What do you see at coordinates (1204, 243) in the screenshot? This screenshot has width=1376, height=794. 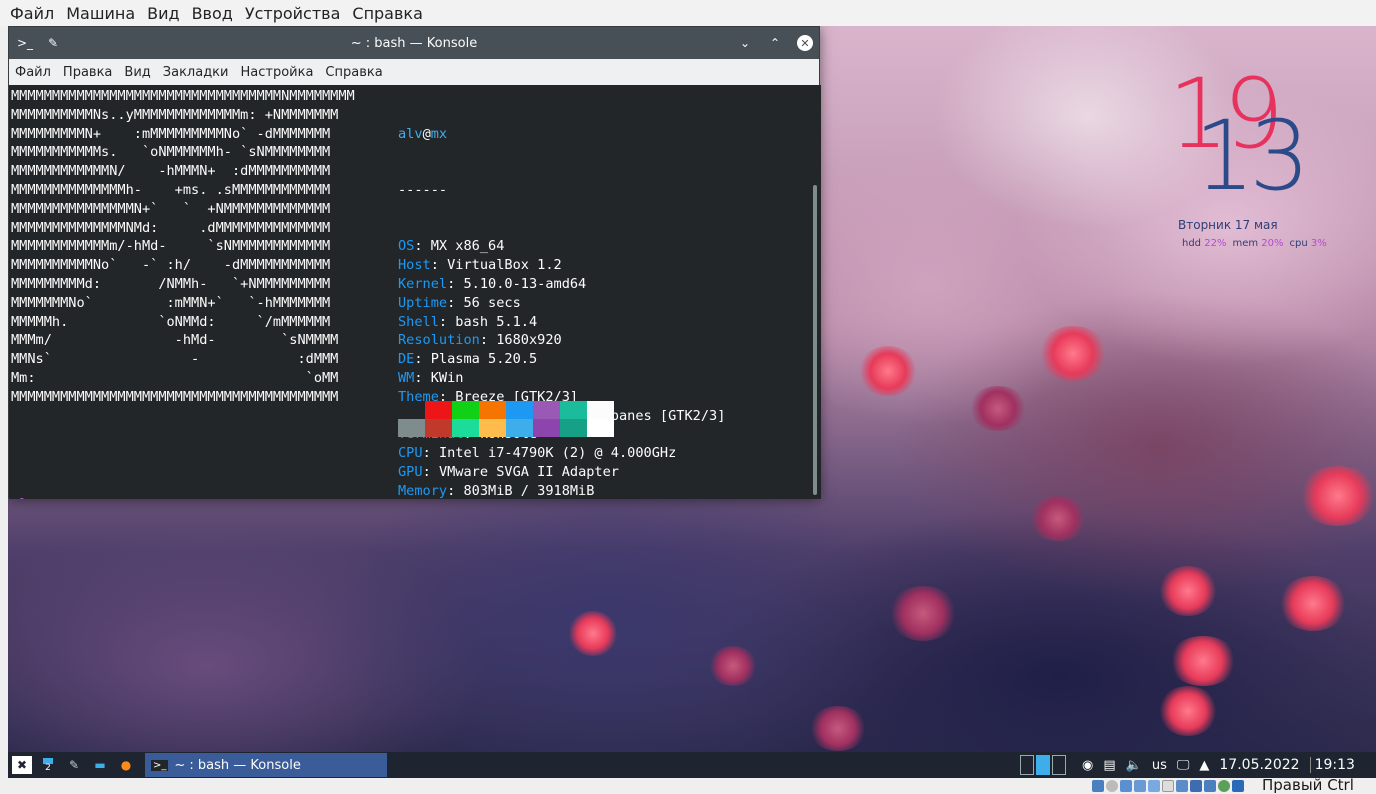 I see `stat-hdd: hdd 22%` at bounding box center [1204, 243].